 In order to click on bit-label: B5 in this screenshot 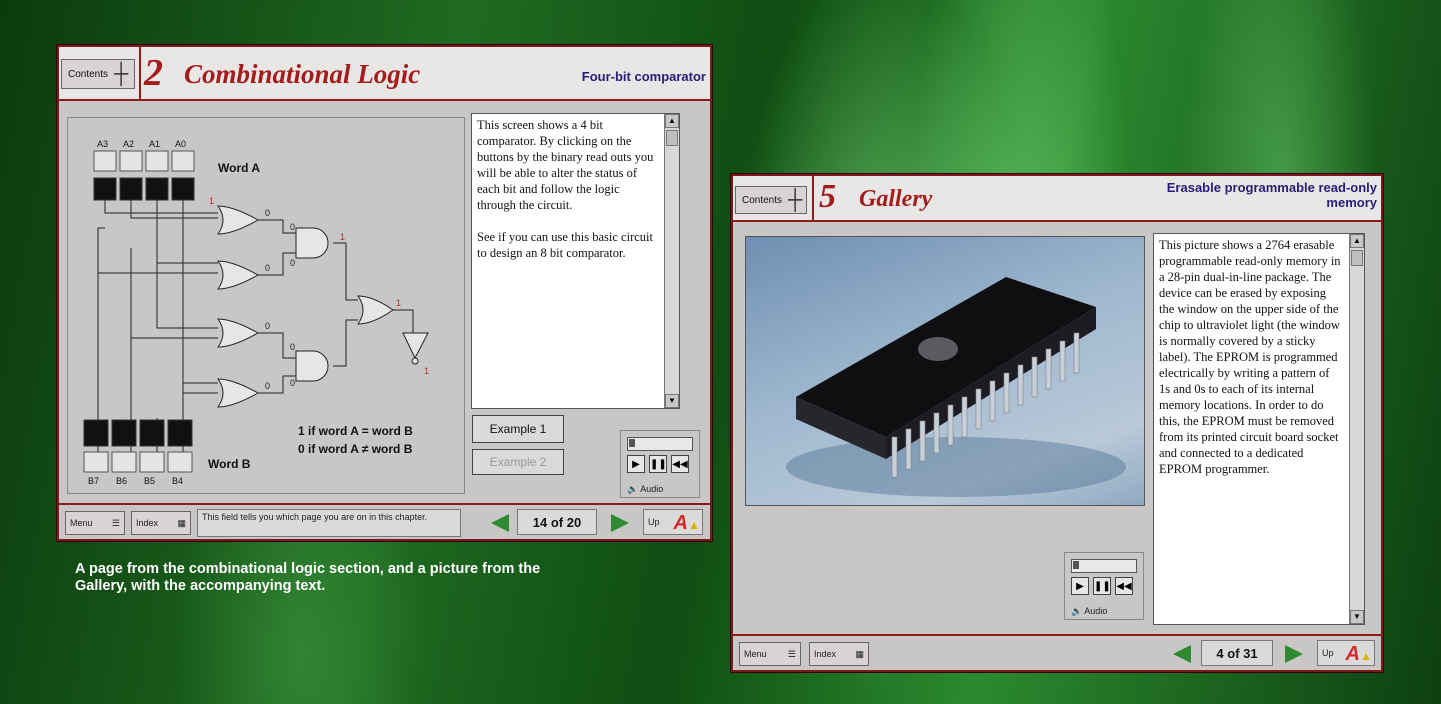, I will do `click(149, 481)`.